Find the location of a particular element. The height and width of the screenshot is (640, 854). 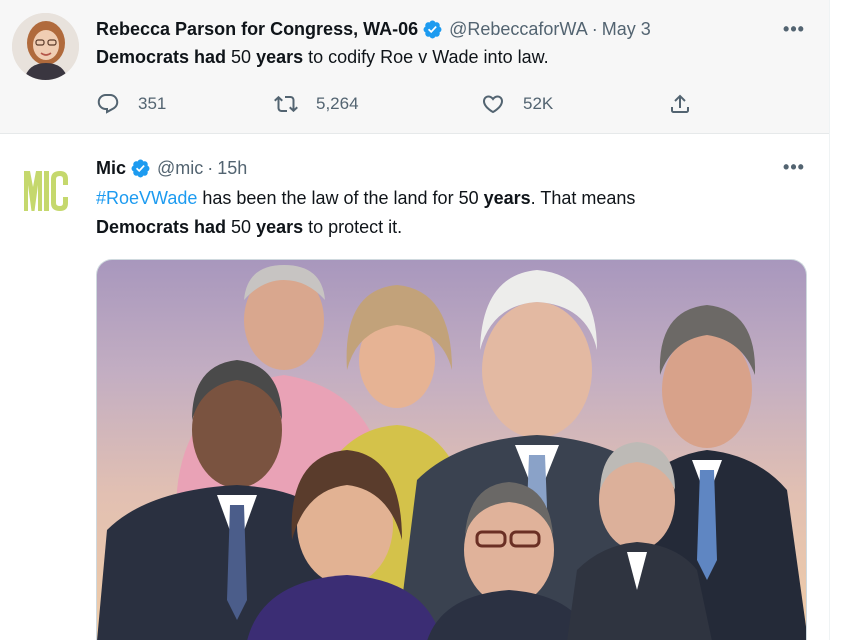

tweet-timestamp: May 3 is located at coordinates (626, 29).